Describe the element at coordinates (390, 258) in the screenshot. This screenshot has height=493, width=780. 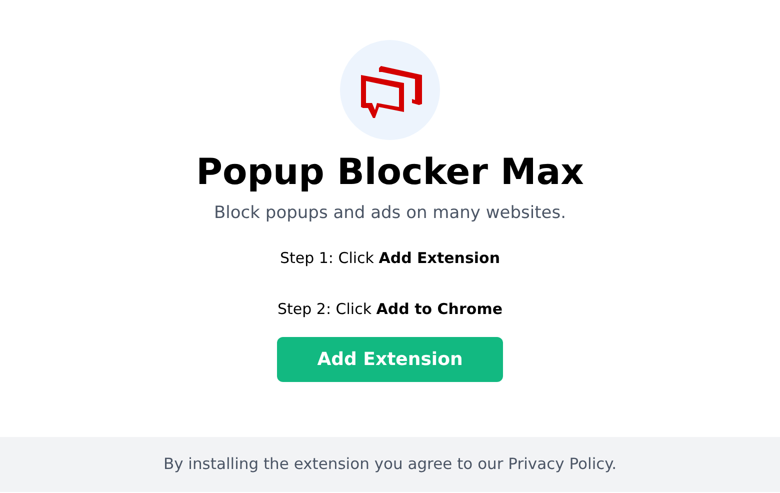
I see `step-instruction: Step 1: Click Add Extension` at that location.